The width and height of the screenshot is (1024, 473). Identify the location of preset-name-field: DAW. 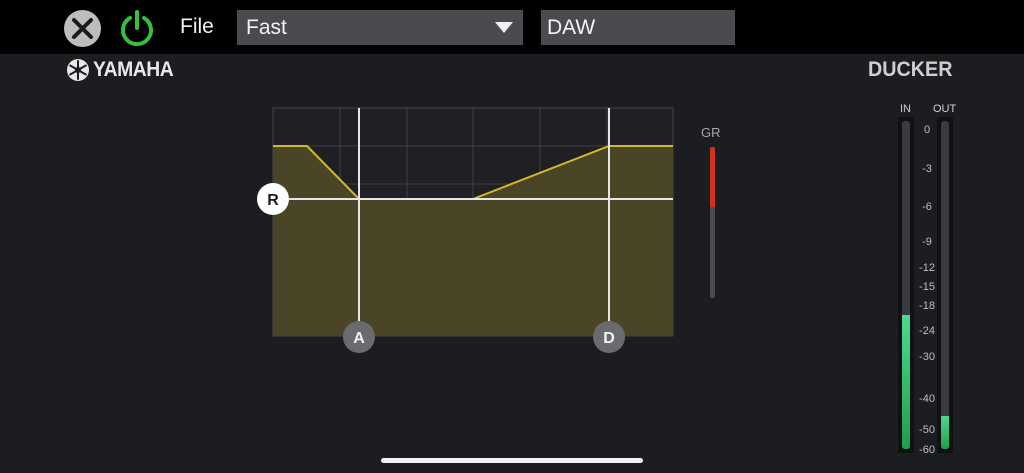
(638, 27).